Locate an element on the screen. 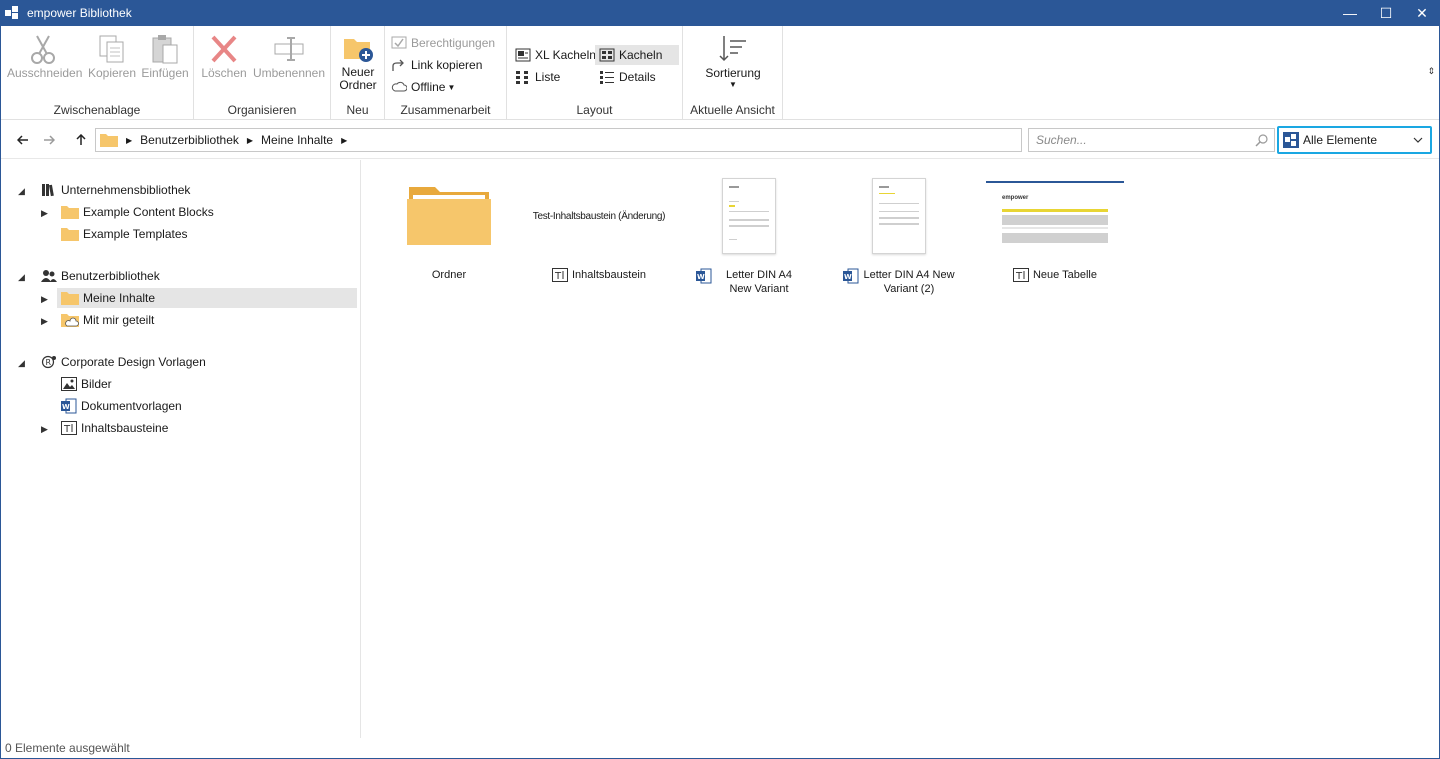 This screenshot has height=759, width=1440. all-elements-icon is located at coordinates (1291, 140).